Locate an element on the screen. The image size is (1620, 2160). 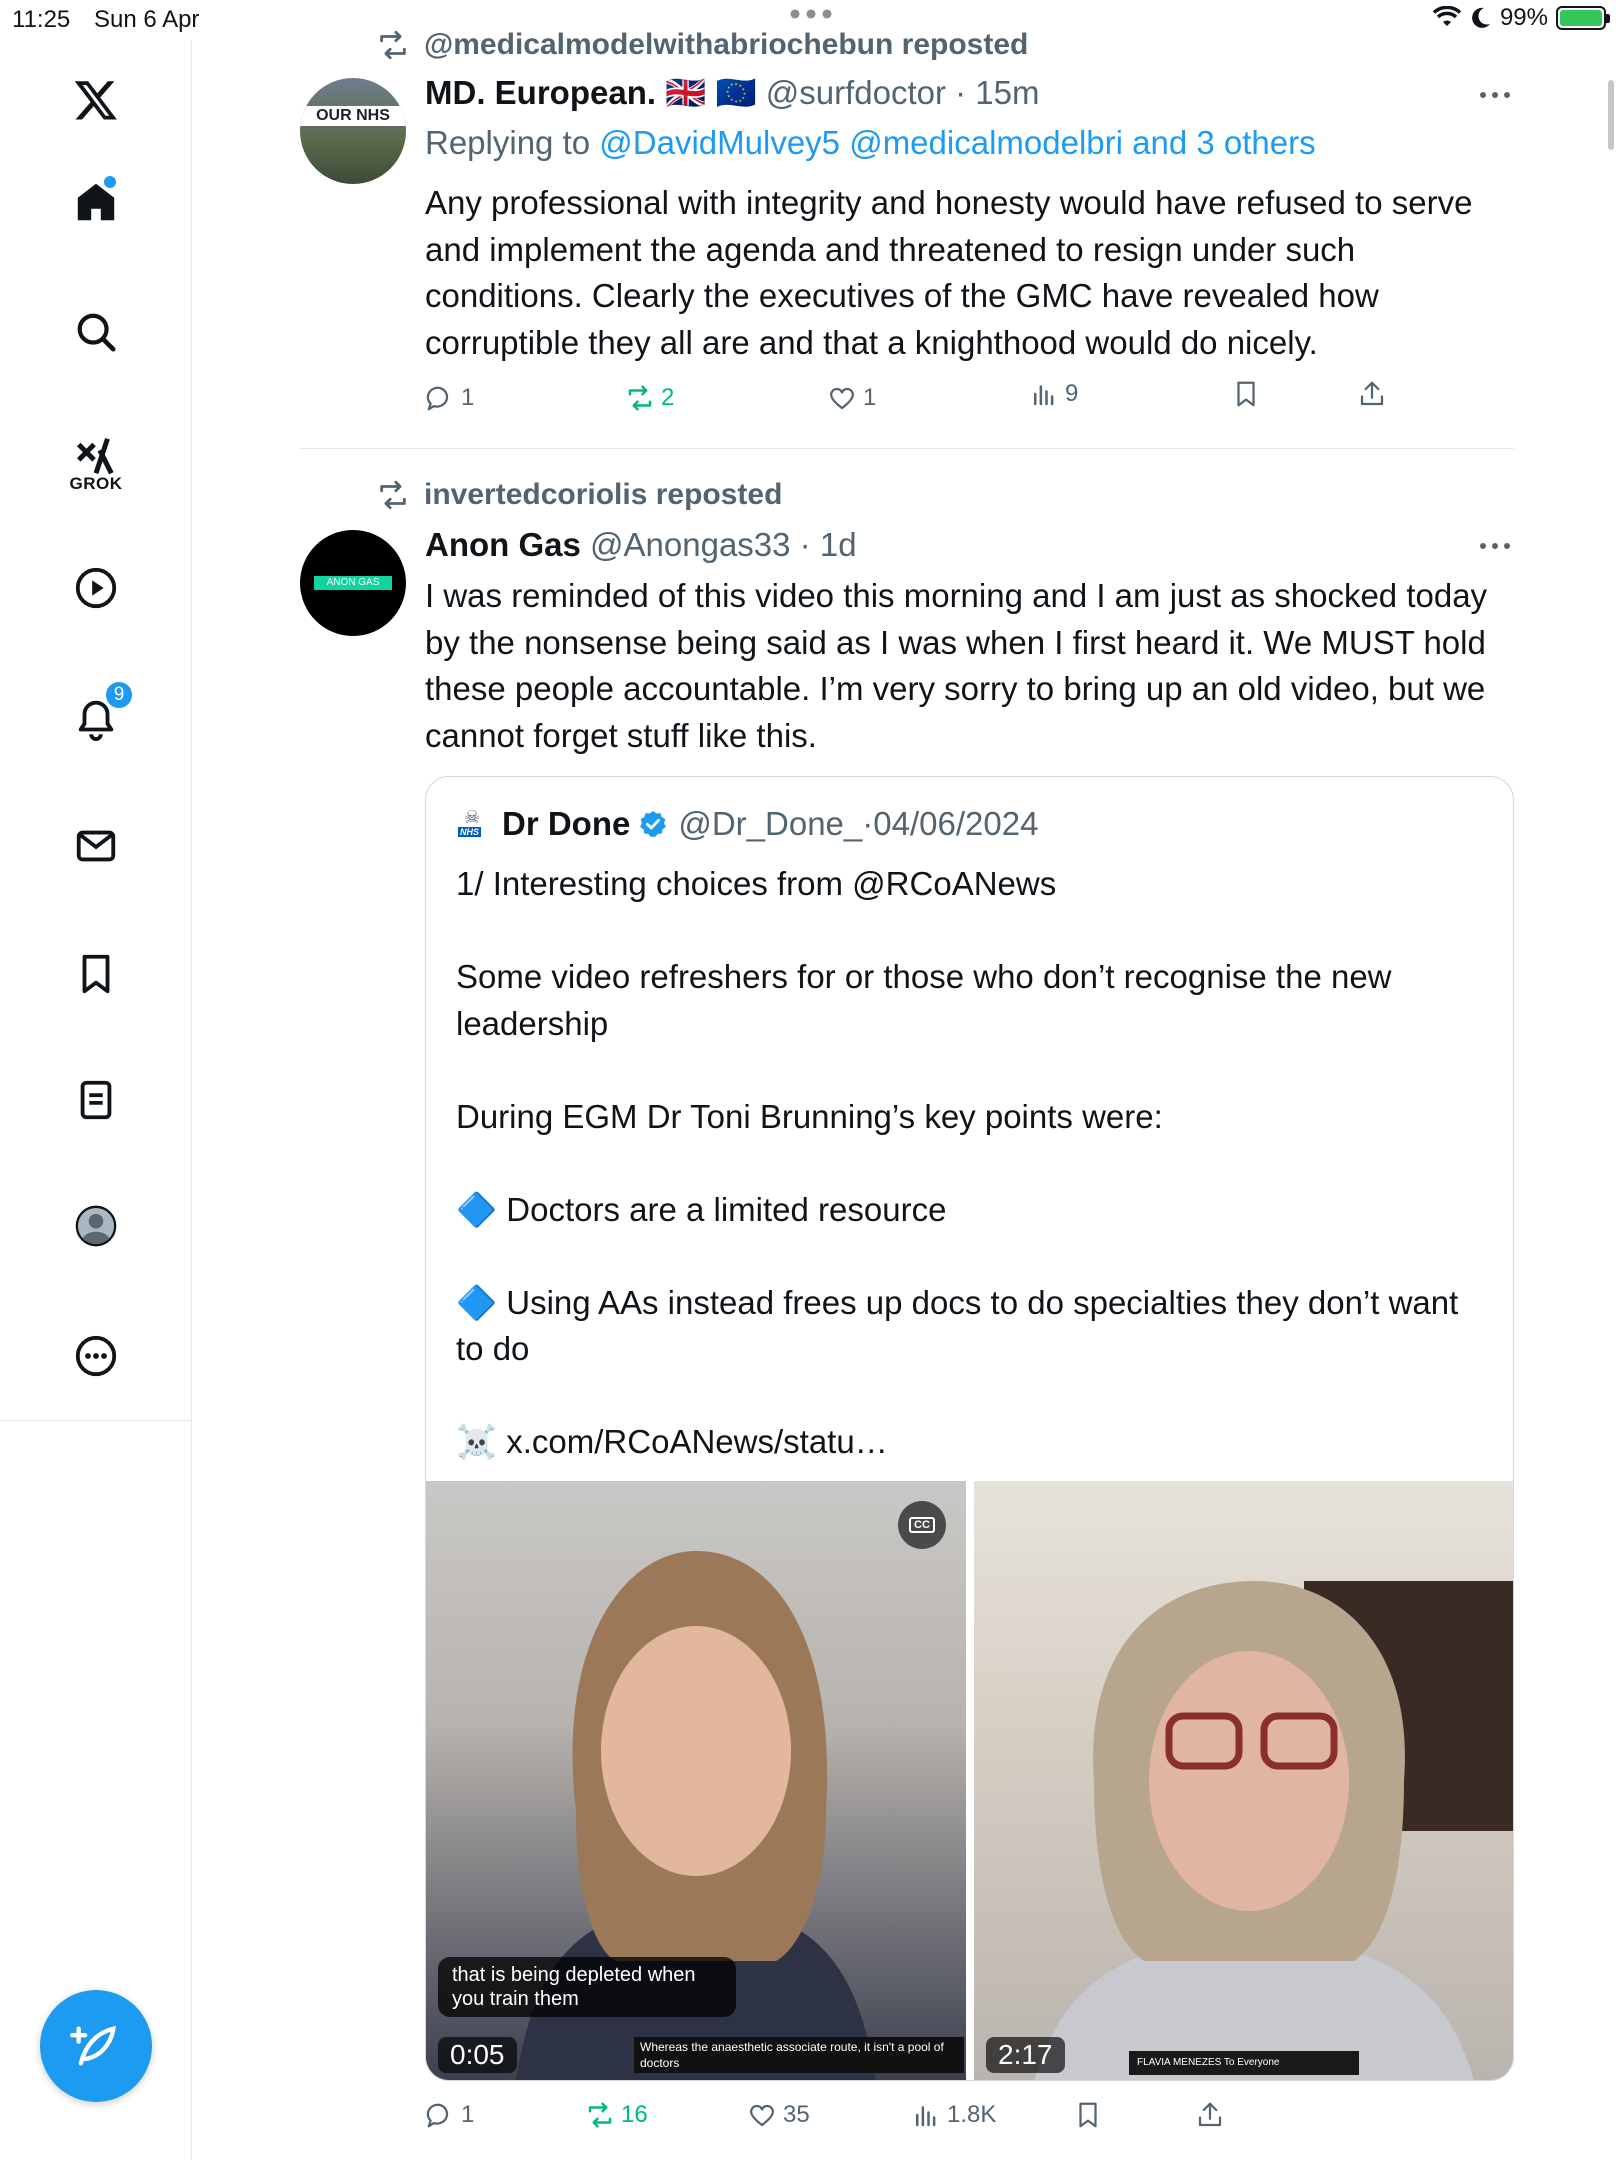
author-handle: @surfdoctor is located at coordinates (856, 92).